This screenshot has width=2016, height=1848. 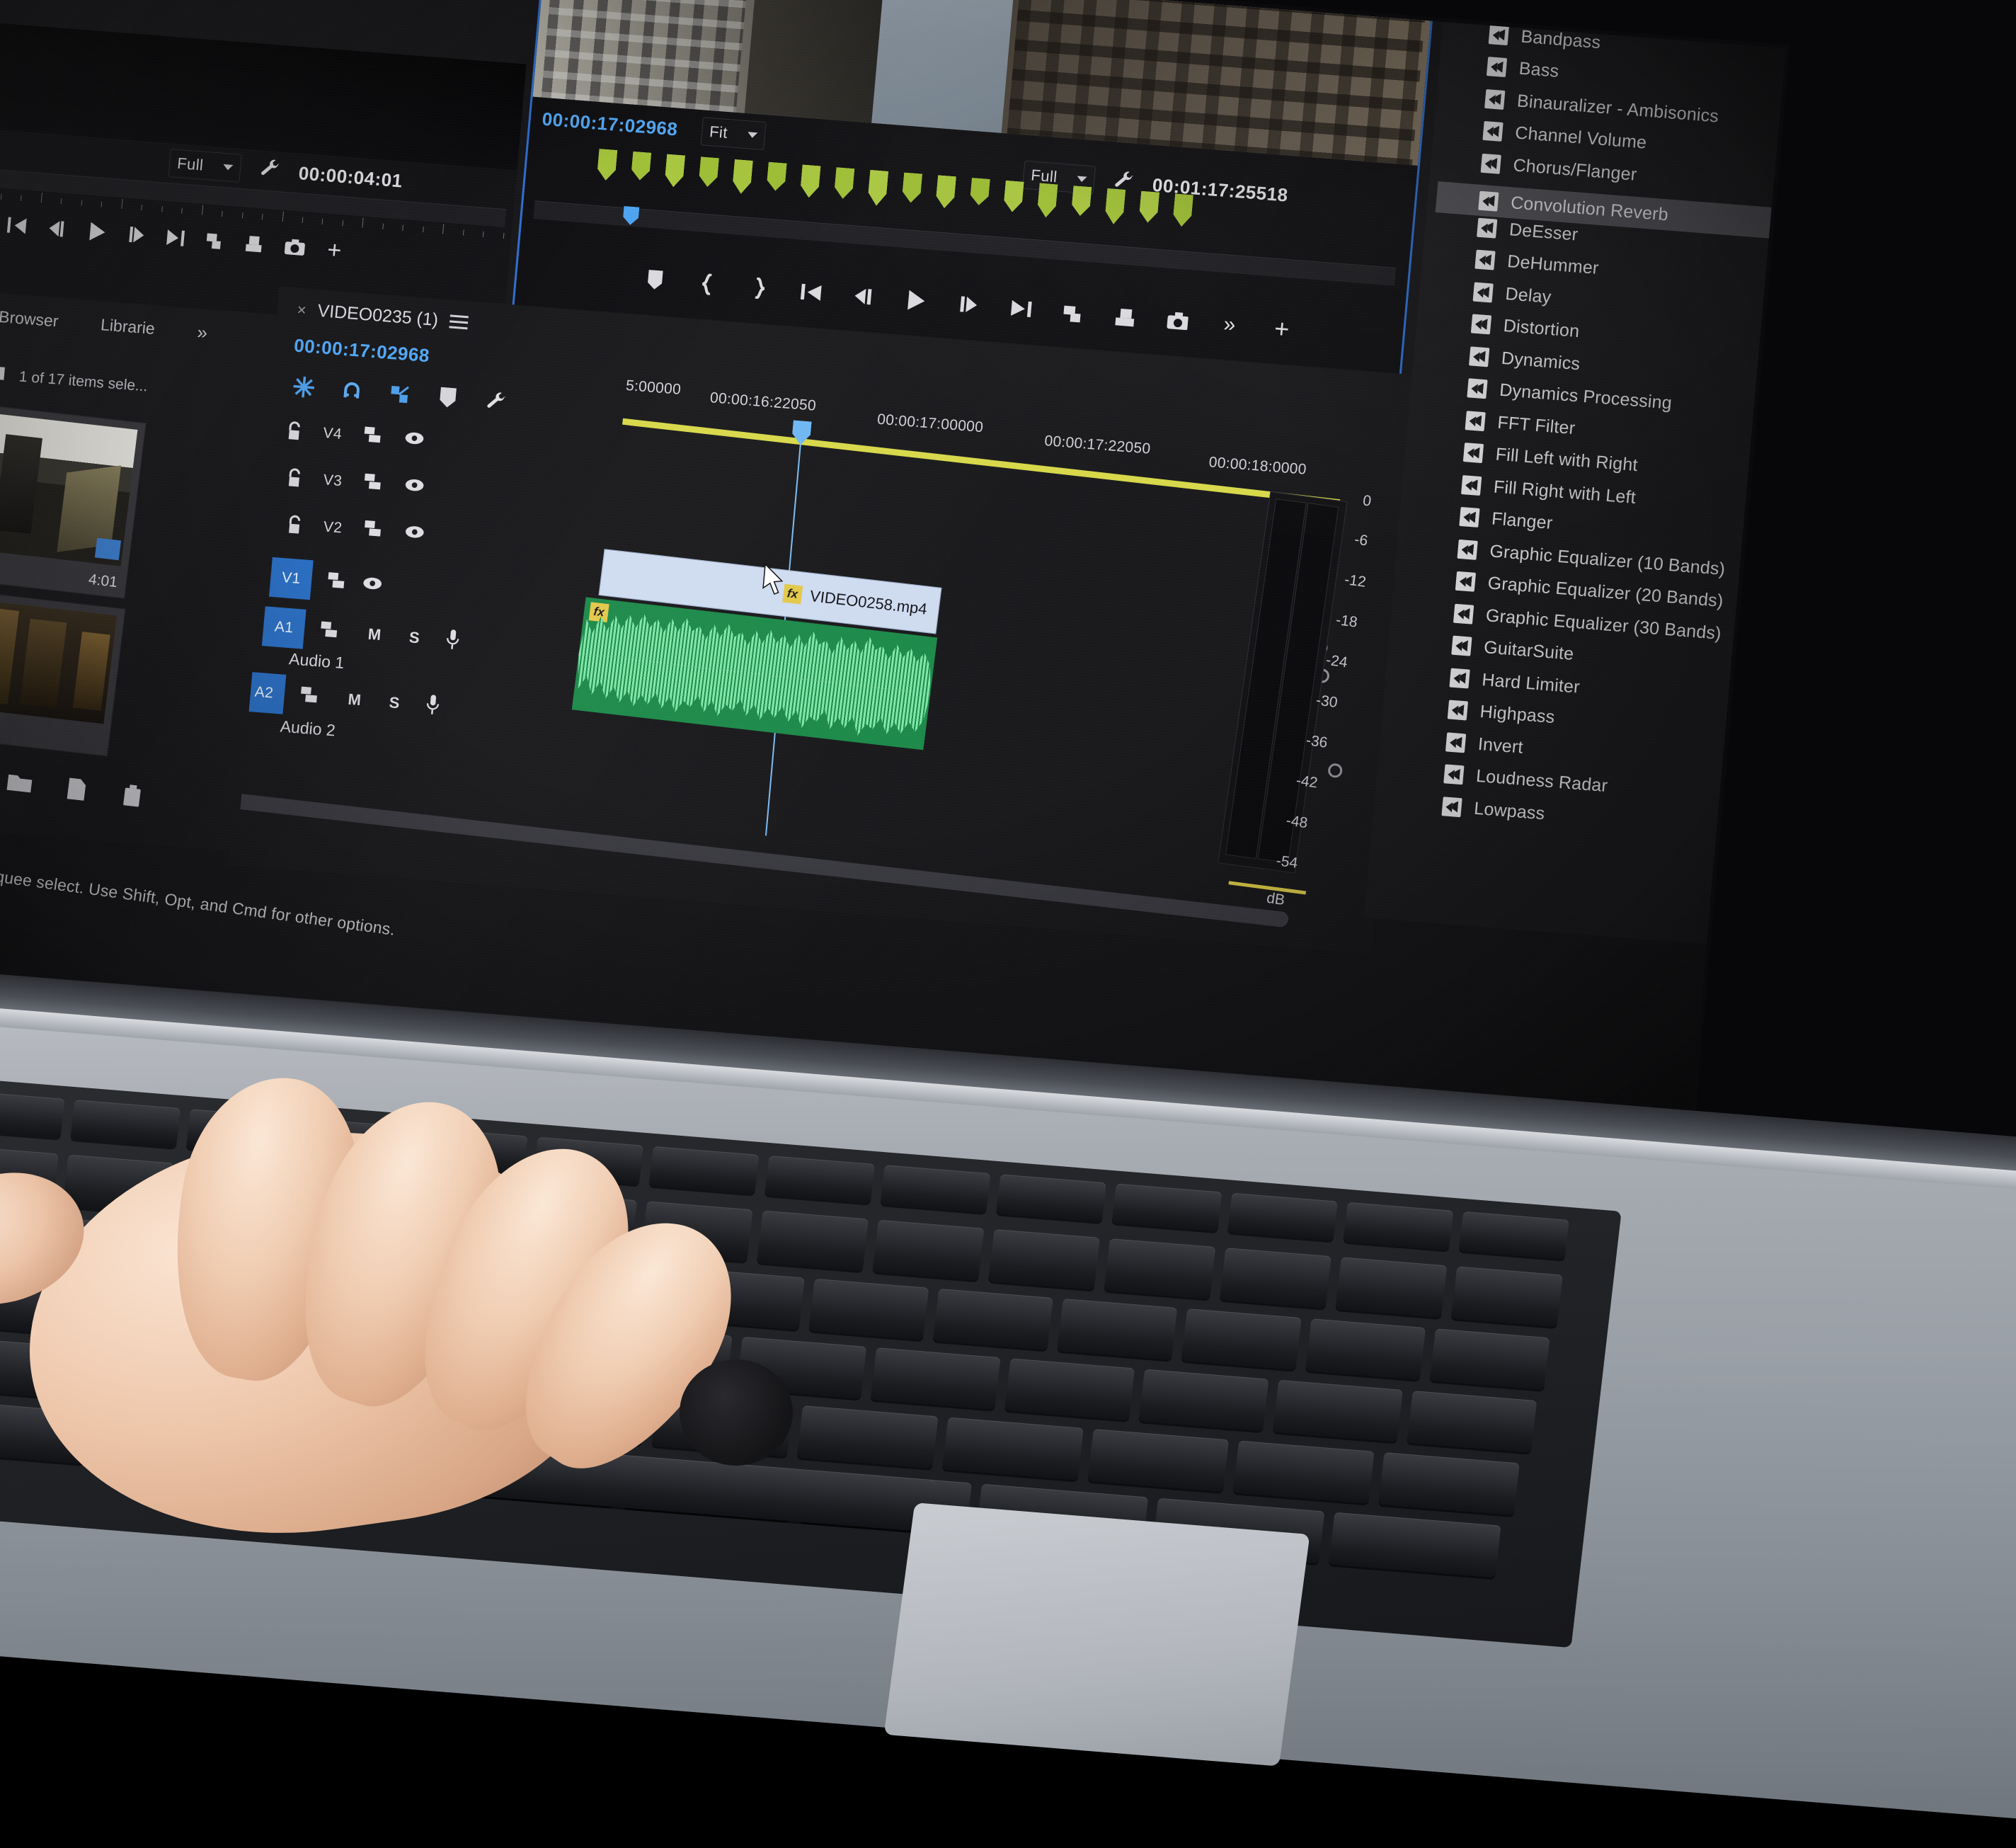 I want to click on track-target-v1: V1, so click(x=291, y=578).